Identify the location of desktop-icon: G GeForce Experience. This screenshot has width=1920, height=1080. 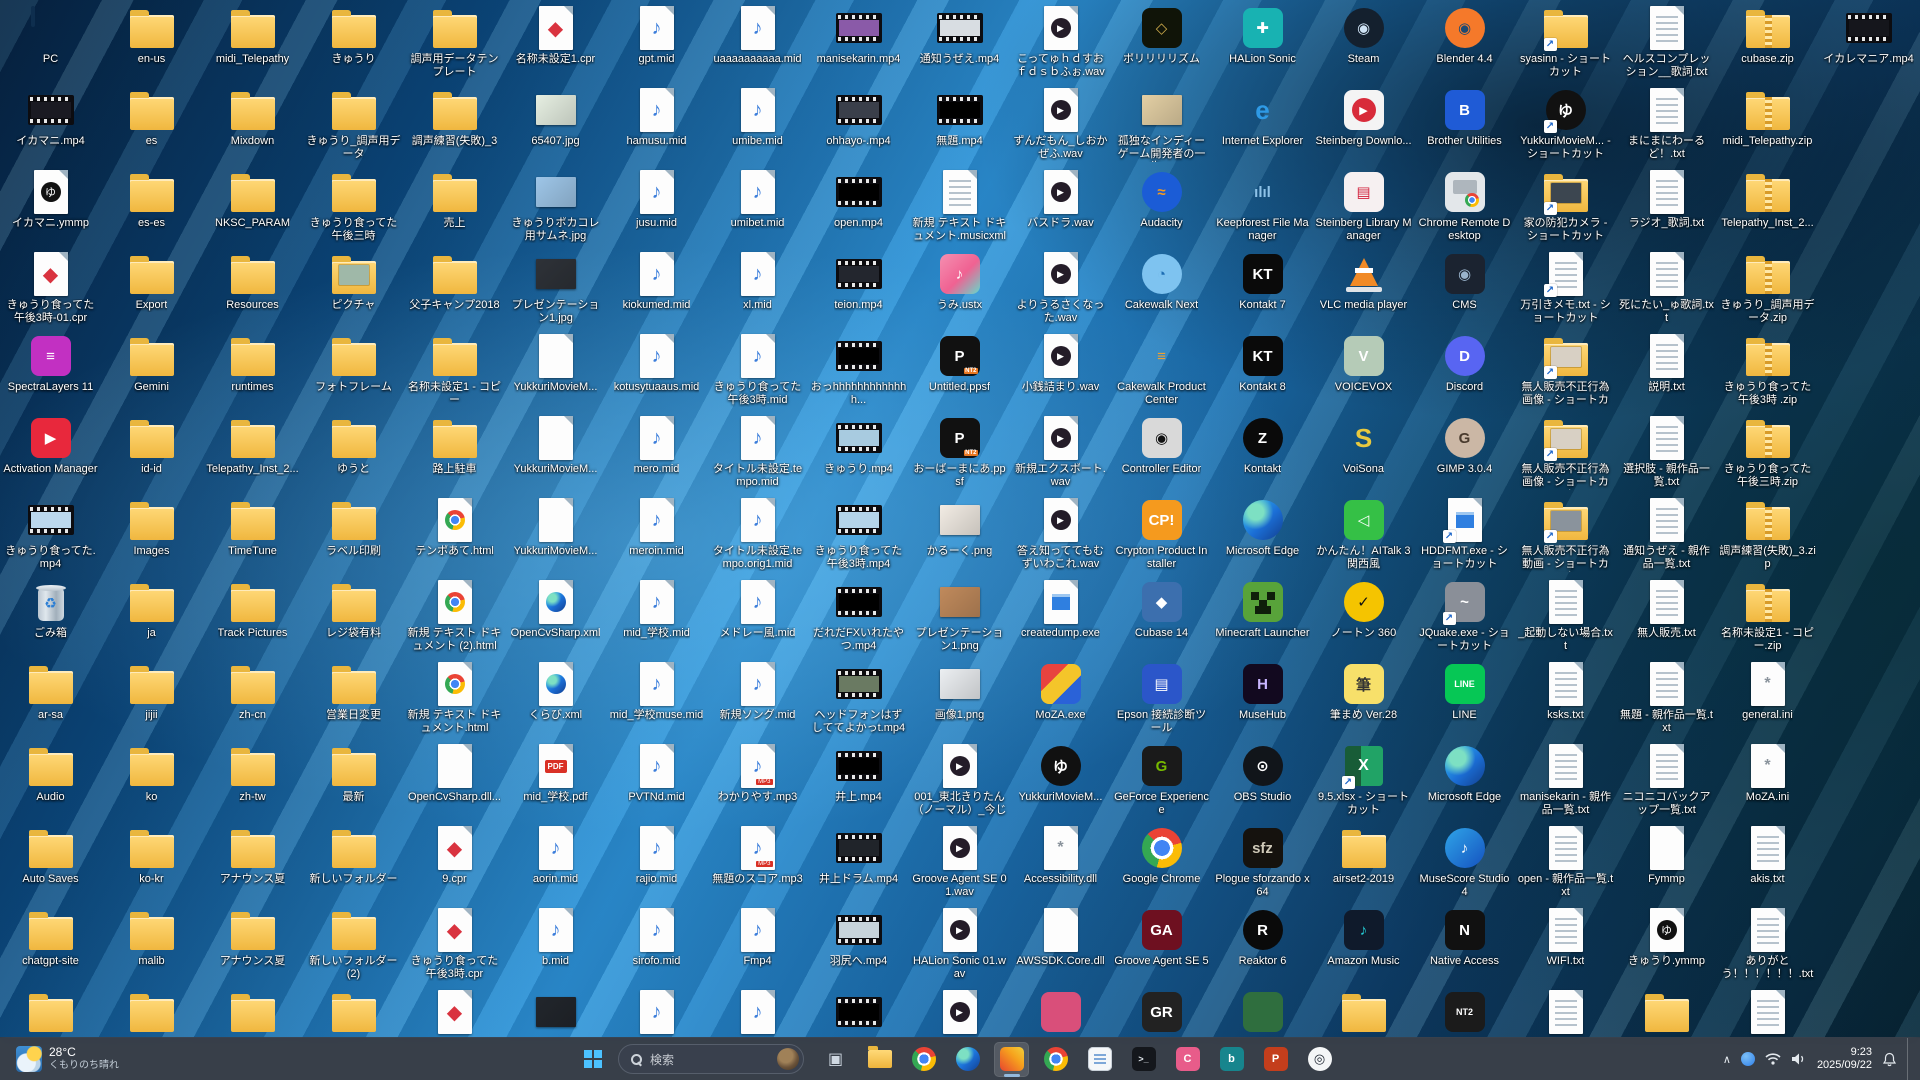
(1161, 779).